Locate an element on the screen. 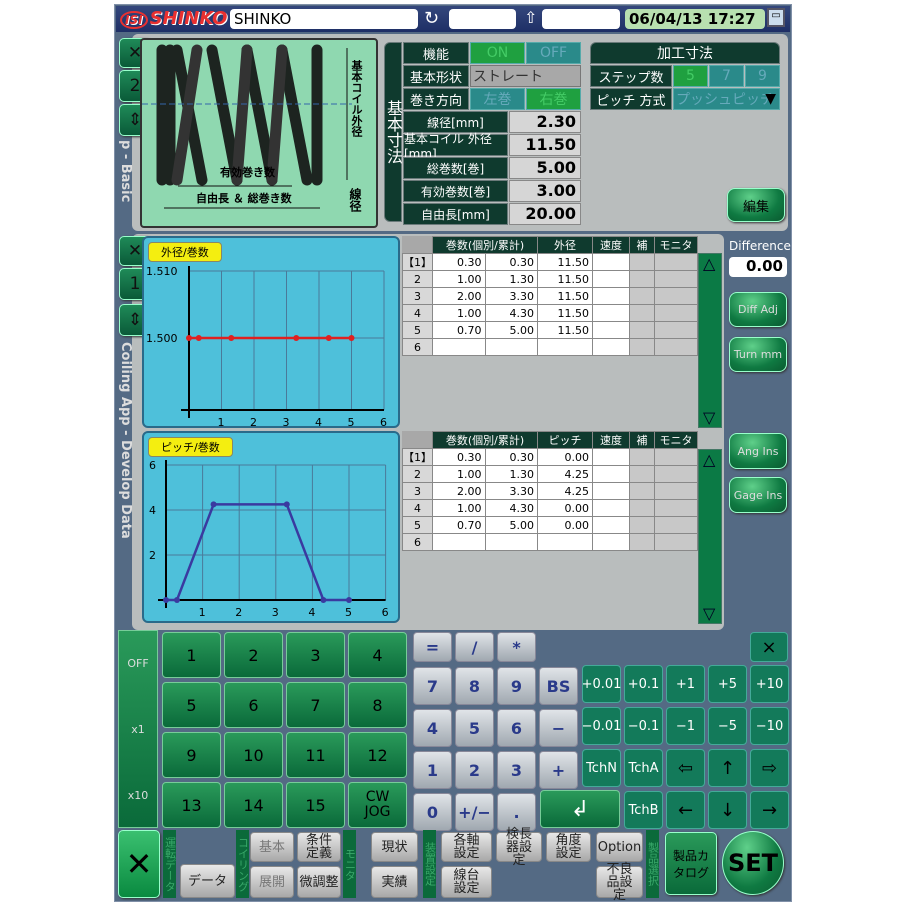 Image resolution: width=904 pixels, height=904 pixels. results-button: 実績 is located at coordinates (394, 882).